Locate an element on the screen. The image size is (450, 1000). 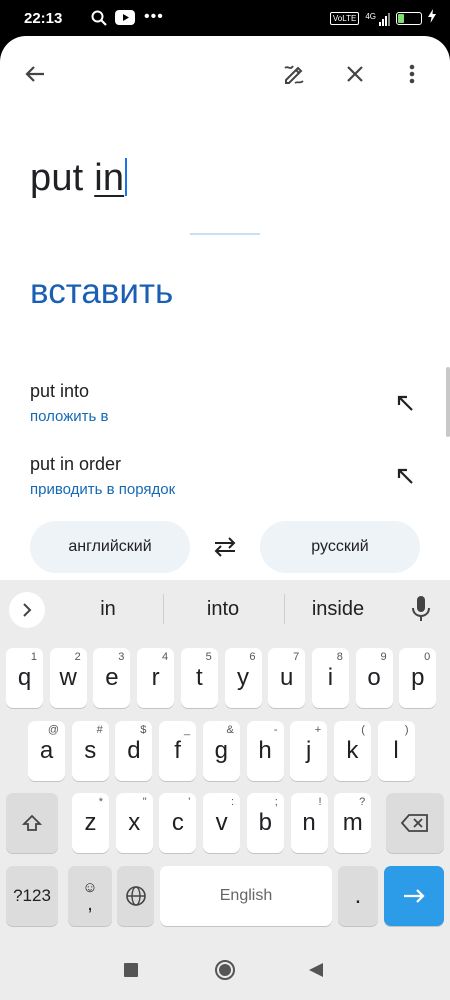
key-f: _ f is located at coordinates (178, 751).